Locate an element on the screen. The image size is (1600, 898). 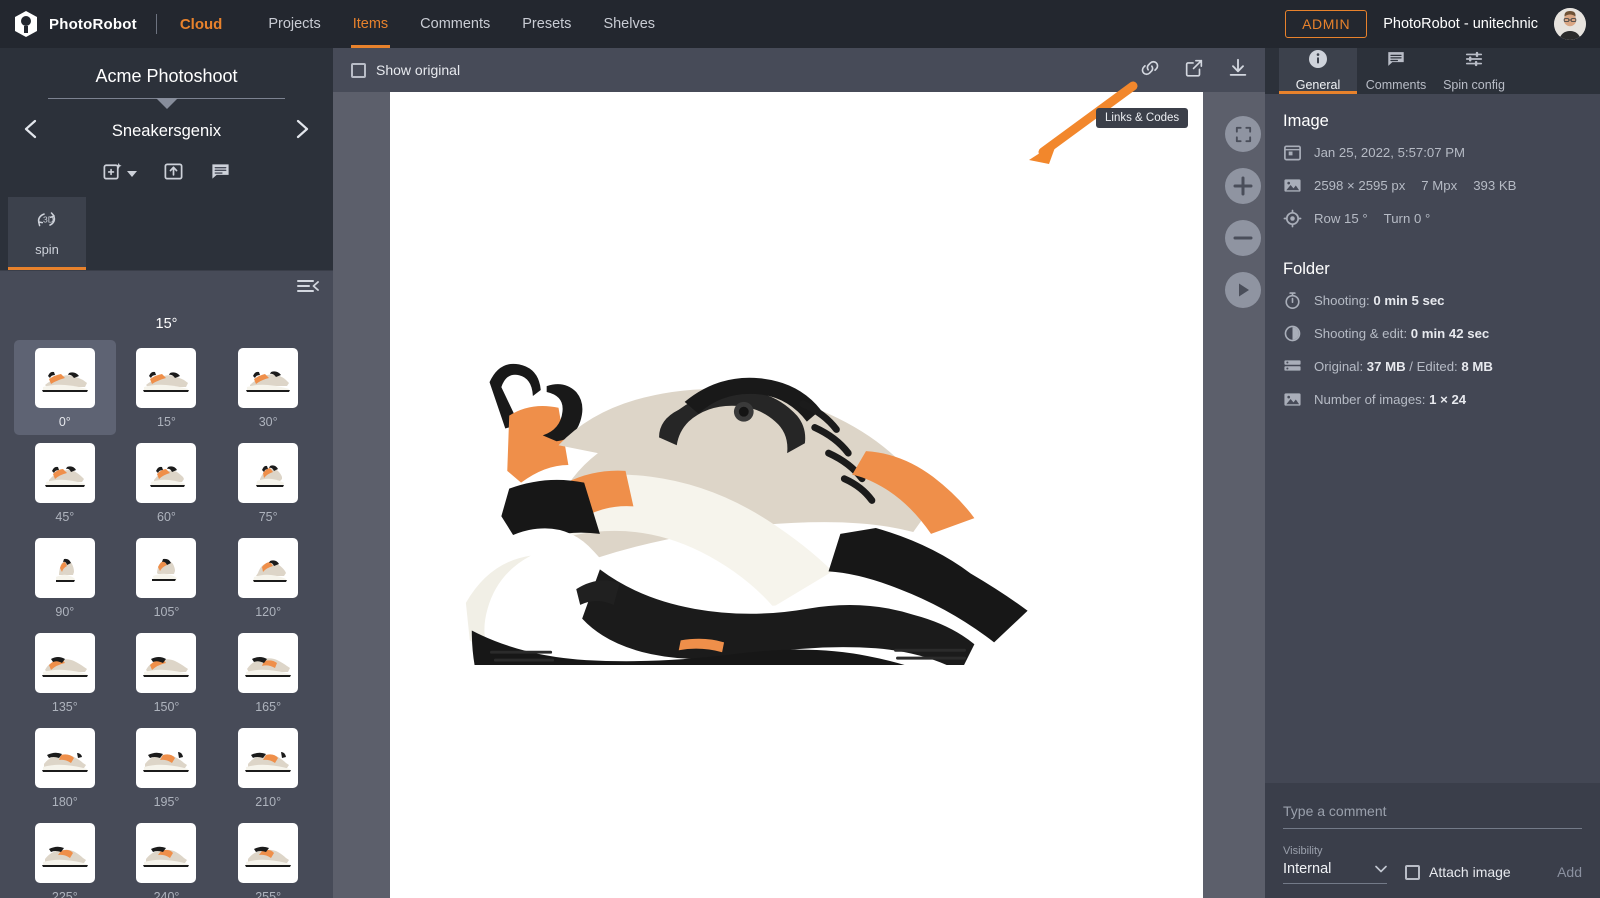
link-icon is located at coordinates (1150, 70).